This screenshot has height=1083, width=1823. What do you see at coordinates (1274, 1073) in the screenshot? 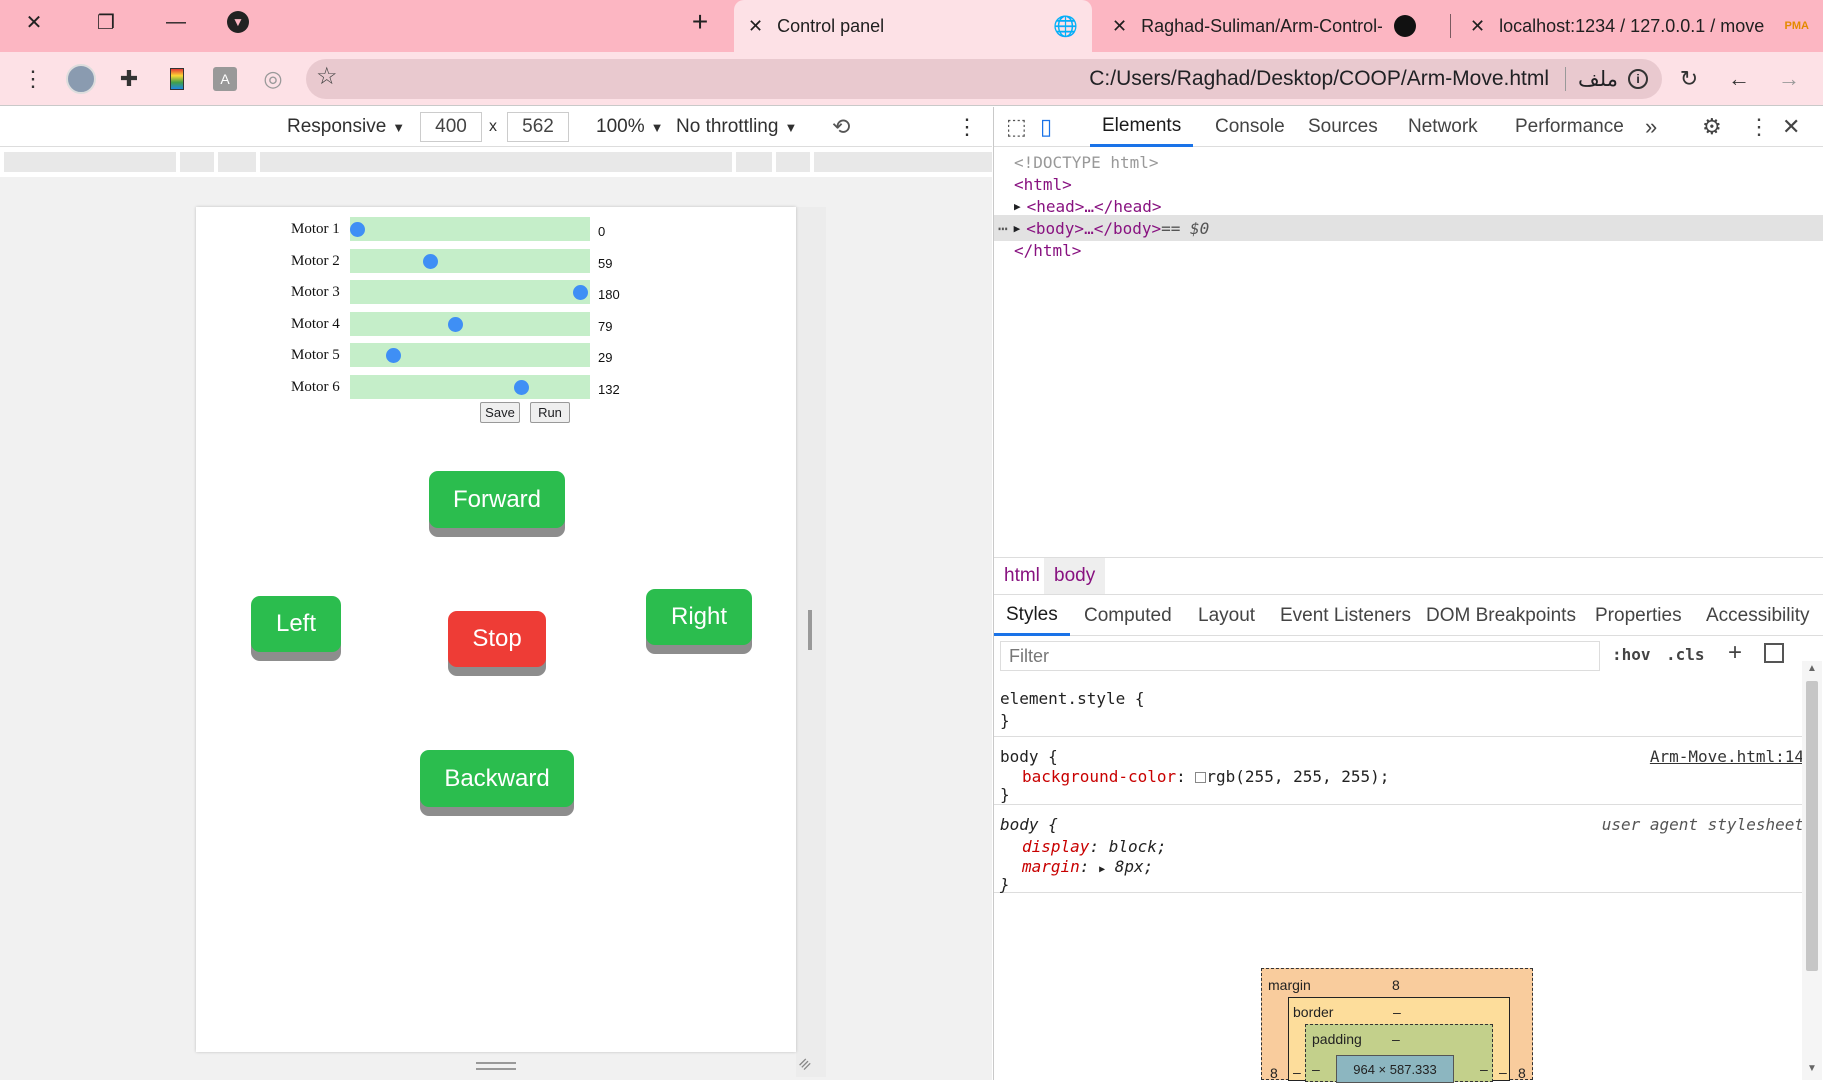
I see `margin-left-value: 8` at bounding box center [1274, 1073].